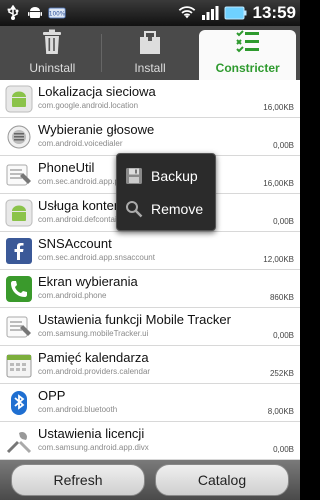 The height and width of the screenshot is (500, 320). Describe the element at coordinates (94, 371) in the screenshot. I see `app-package: com.android.providers.calendar` at that location.